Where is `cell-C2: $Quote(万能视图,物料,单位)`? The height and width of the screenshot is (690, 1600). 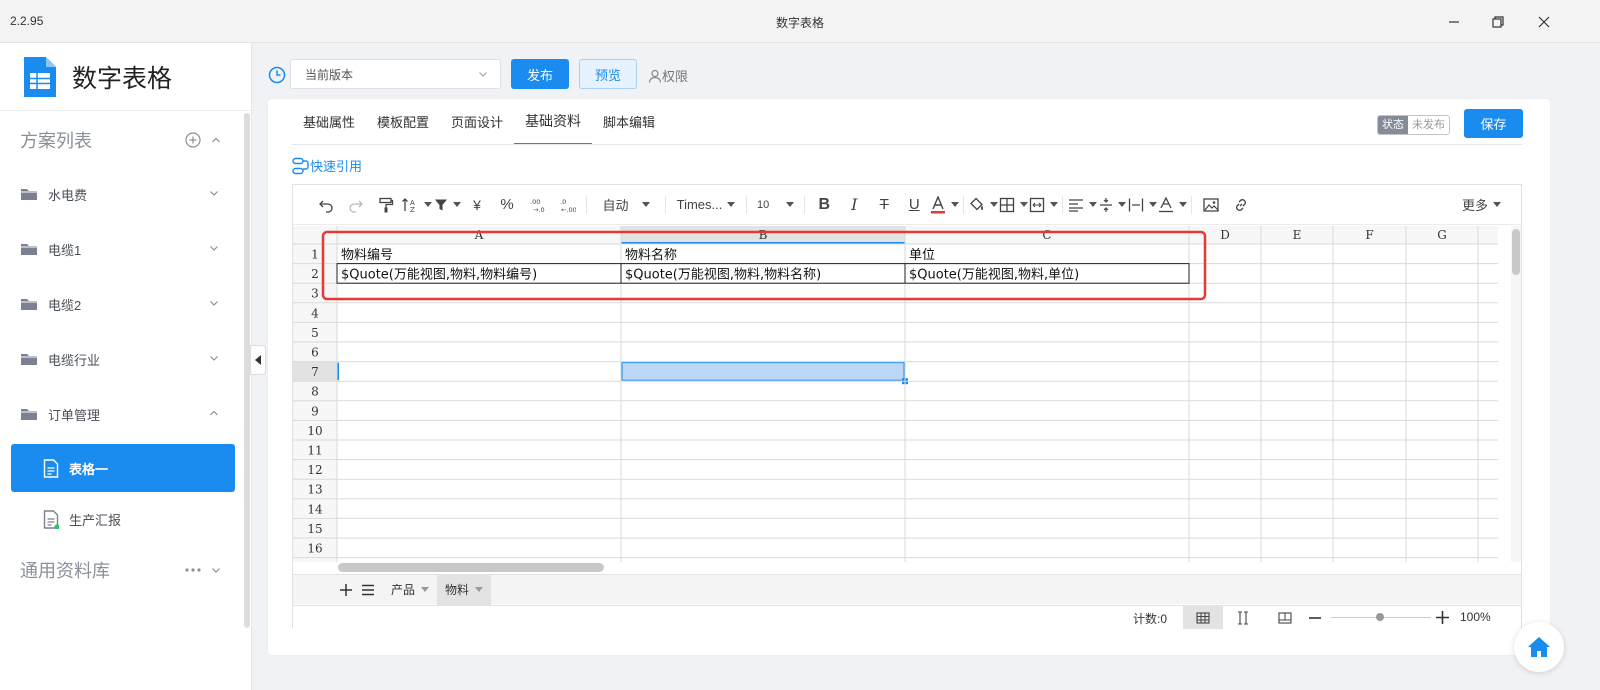
cell-C2: $Quote(万能视图,物料,单位) is located at coordinates (994, 275).